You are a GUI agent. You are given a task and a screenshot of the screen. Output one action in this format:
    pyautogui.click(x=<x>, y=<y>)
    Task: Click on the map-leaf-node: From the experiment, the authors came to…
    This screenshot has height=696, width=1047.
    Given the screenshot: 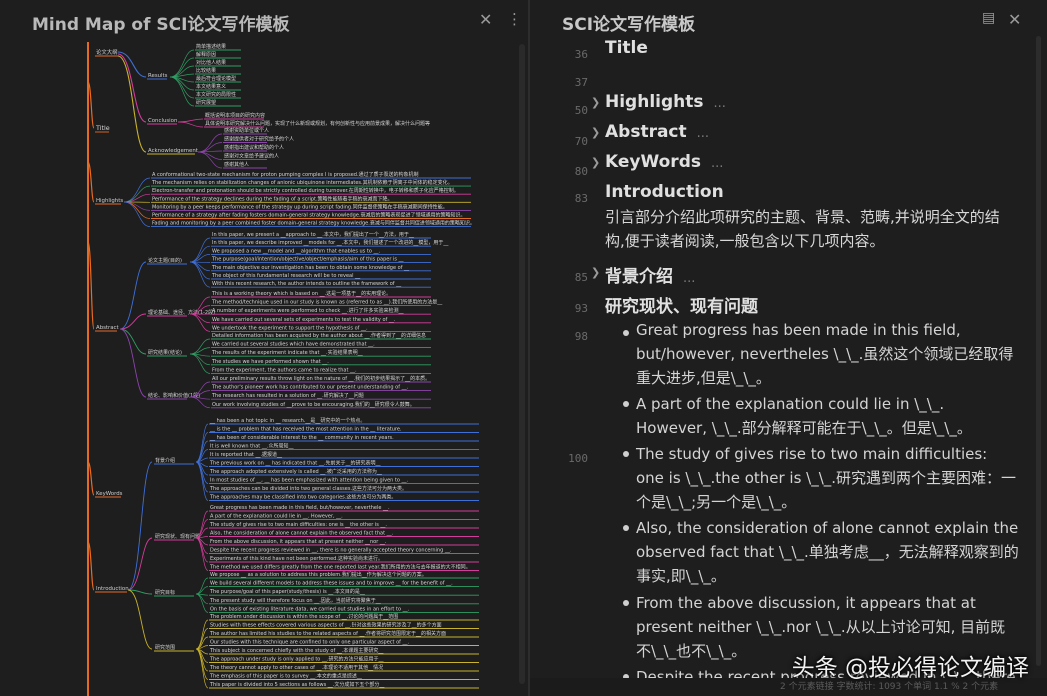 What is the action you would take?
    pyautogui.click(x=284, y=370)
    